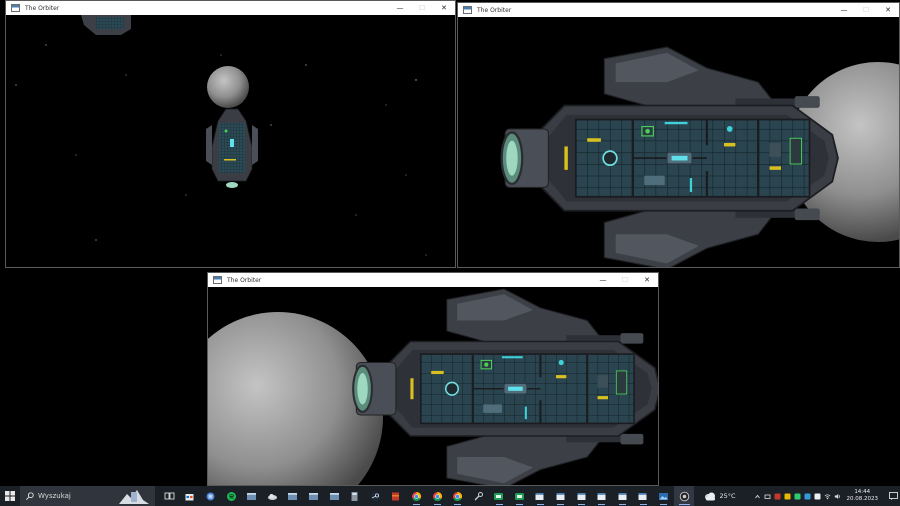 Image resolution: width=900 pixels, height=506 pixels. I want to click on taskbar-apps, so click(427, 496).